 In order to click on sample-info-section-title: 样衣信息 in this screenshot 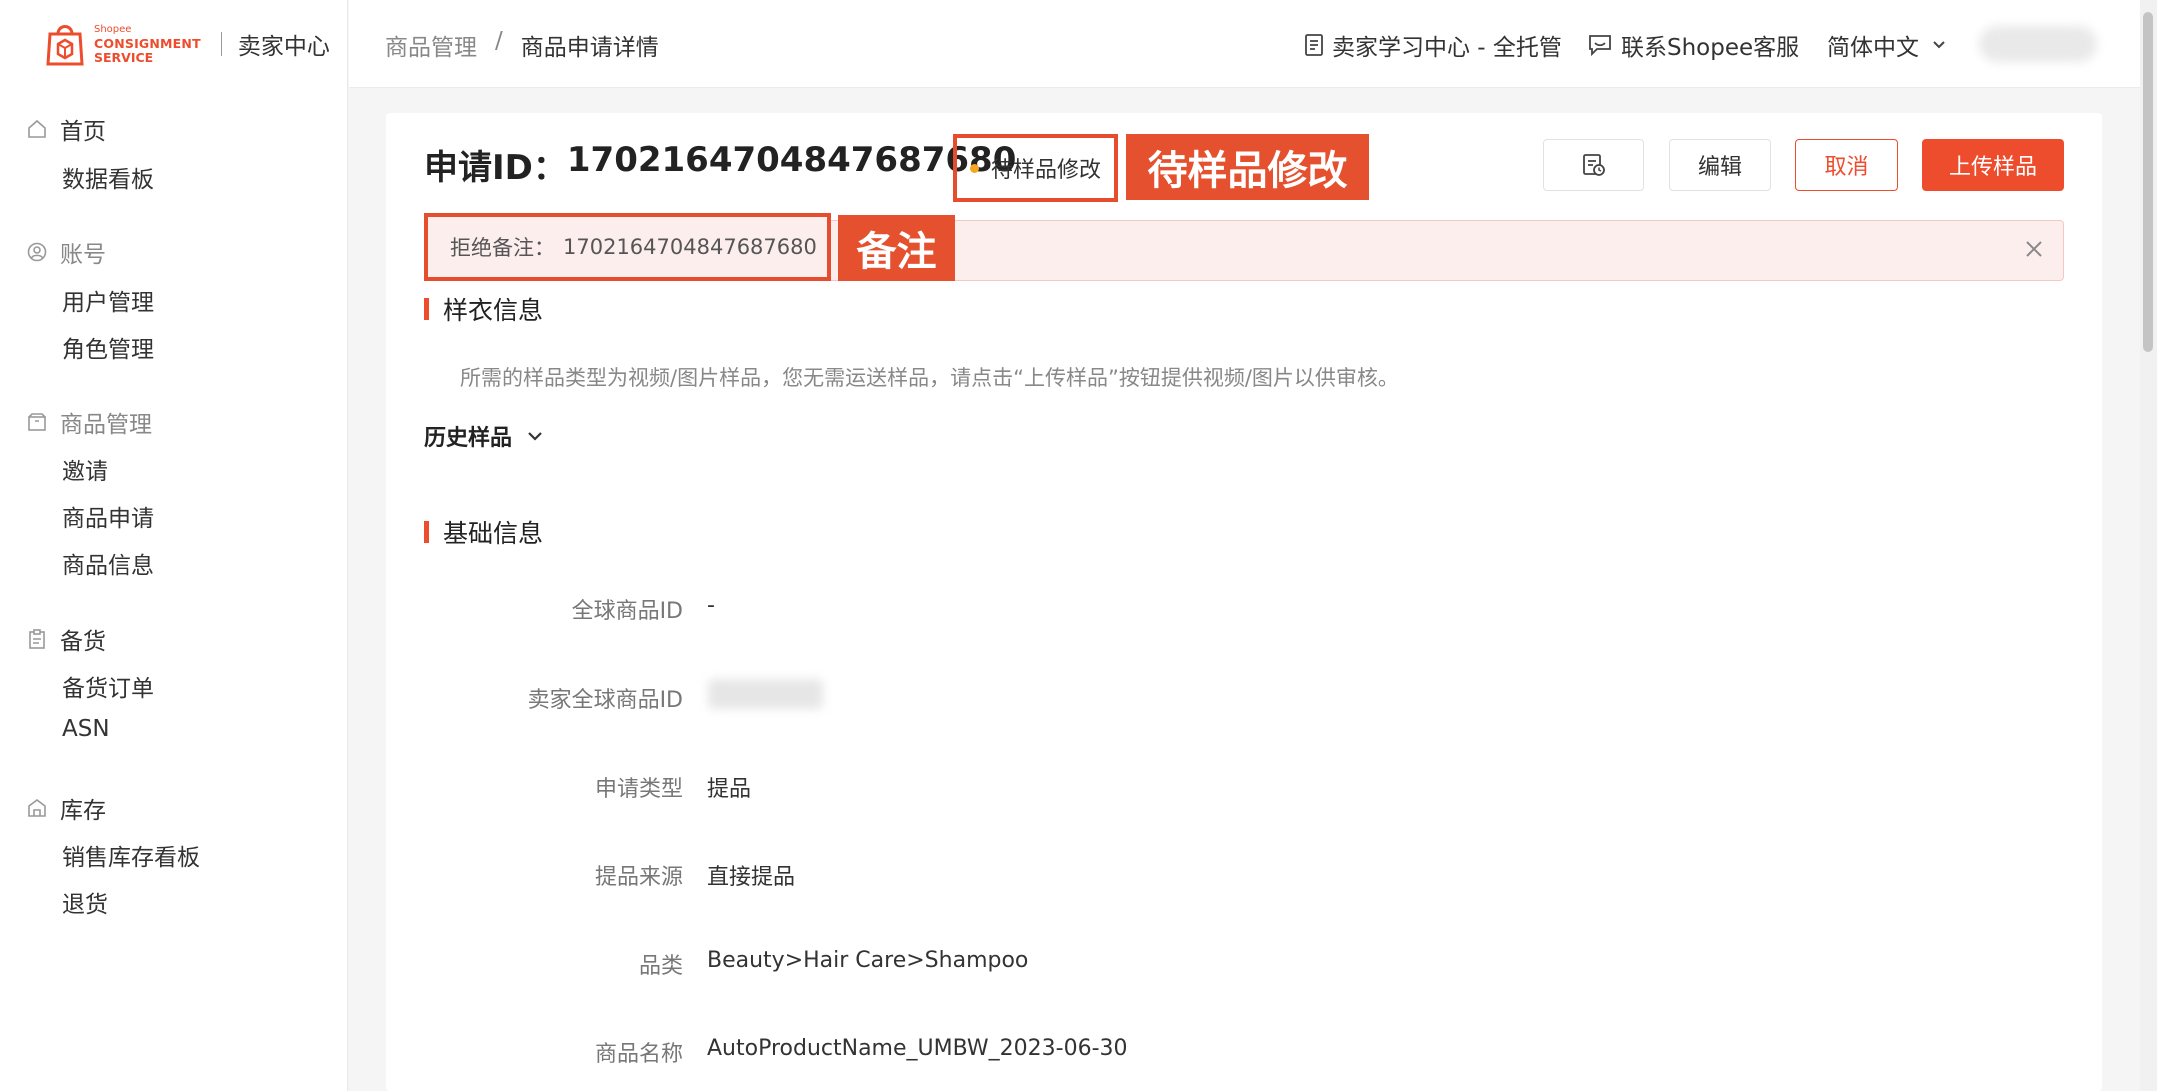, I will do `click(483, 309)`.